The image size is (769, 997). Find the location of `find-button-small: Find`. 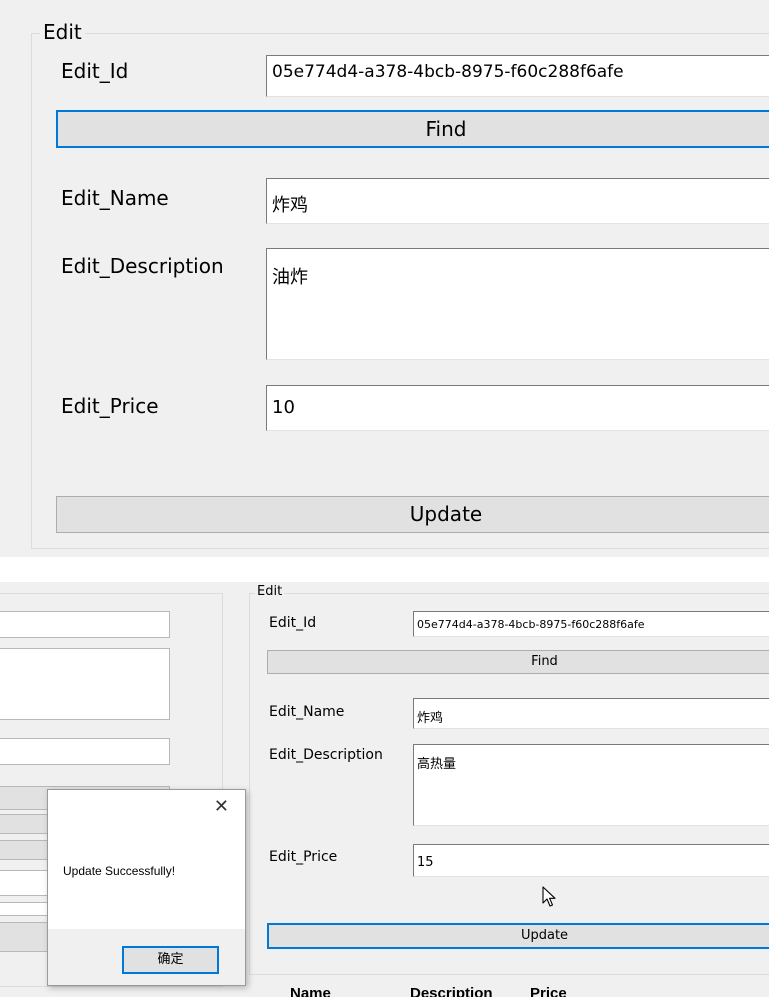

find-button-small: Find is located at coordinates (518, 662).